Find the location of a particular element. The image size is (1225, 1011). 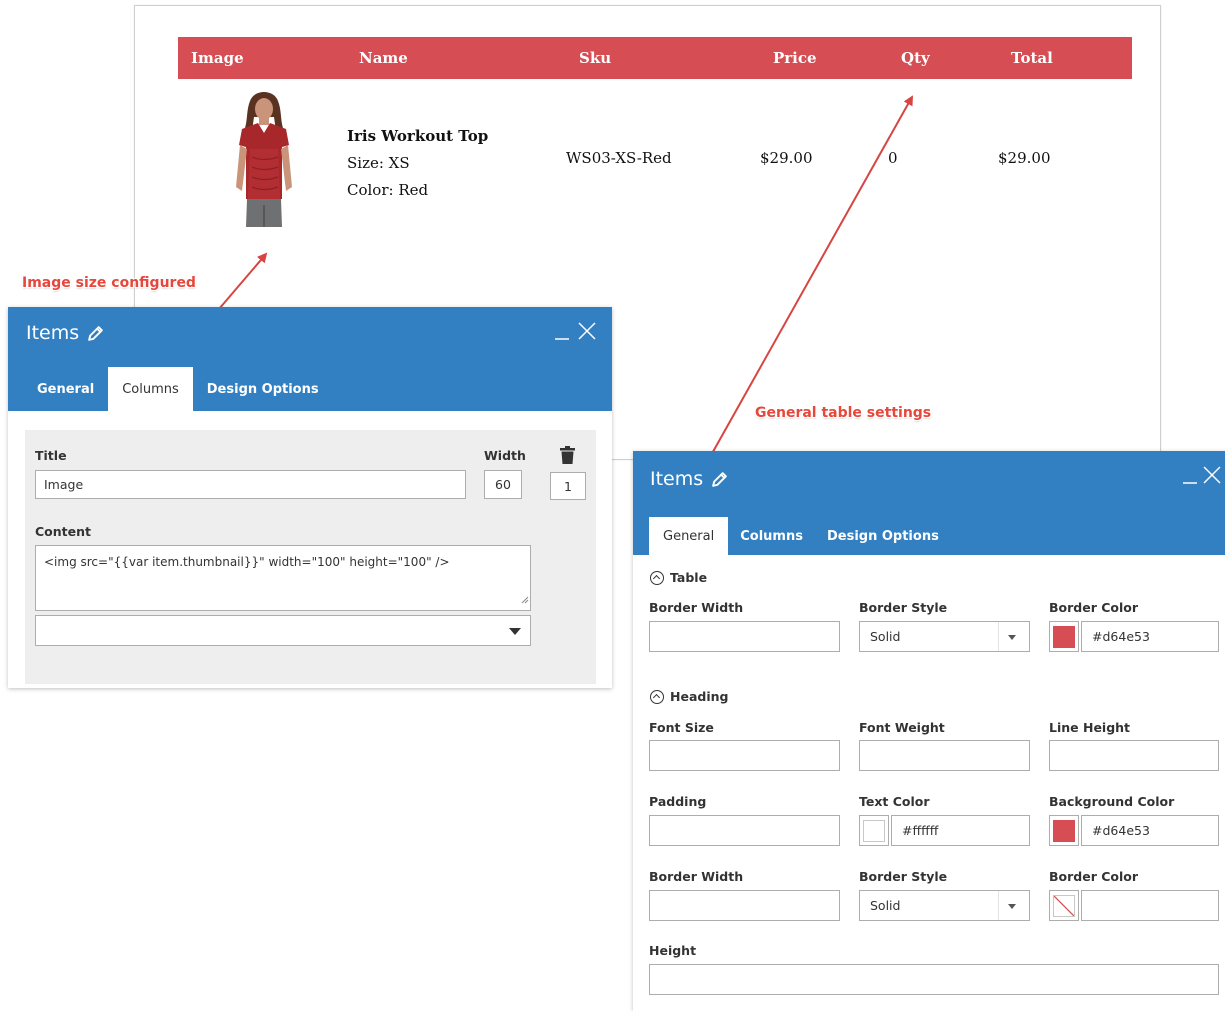

background-color-swatch is located at coordinates (1064, 830).